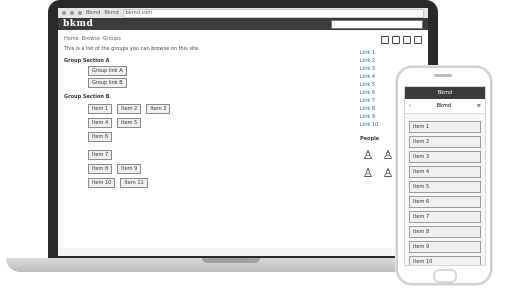 The image size is (506, 291). Describe the element at coordinates (100, 109) in the screenshot. I see `item-chip: Item 1` at that location.